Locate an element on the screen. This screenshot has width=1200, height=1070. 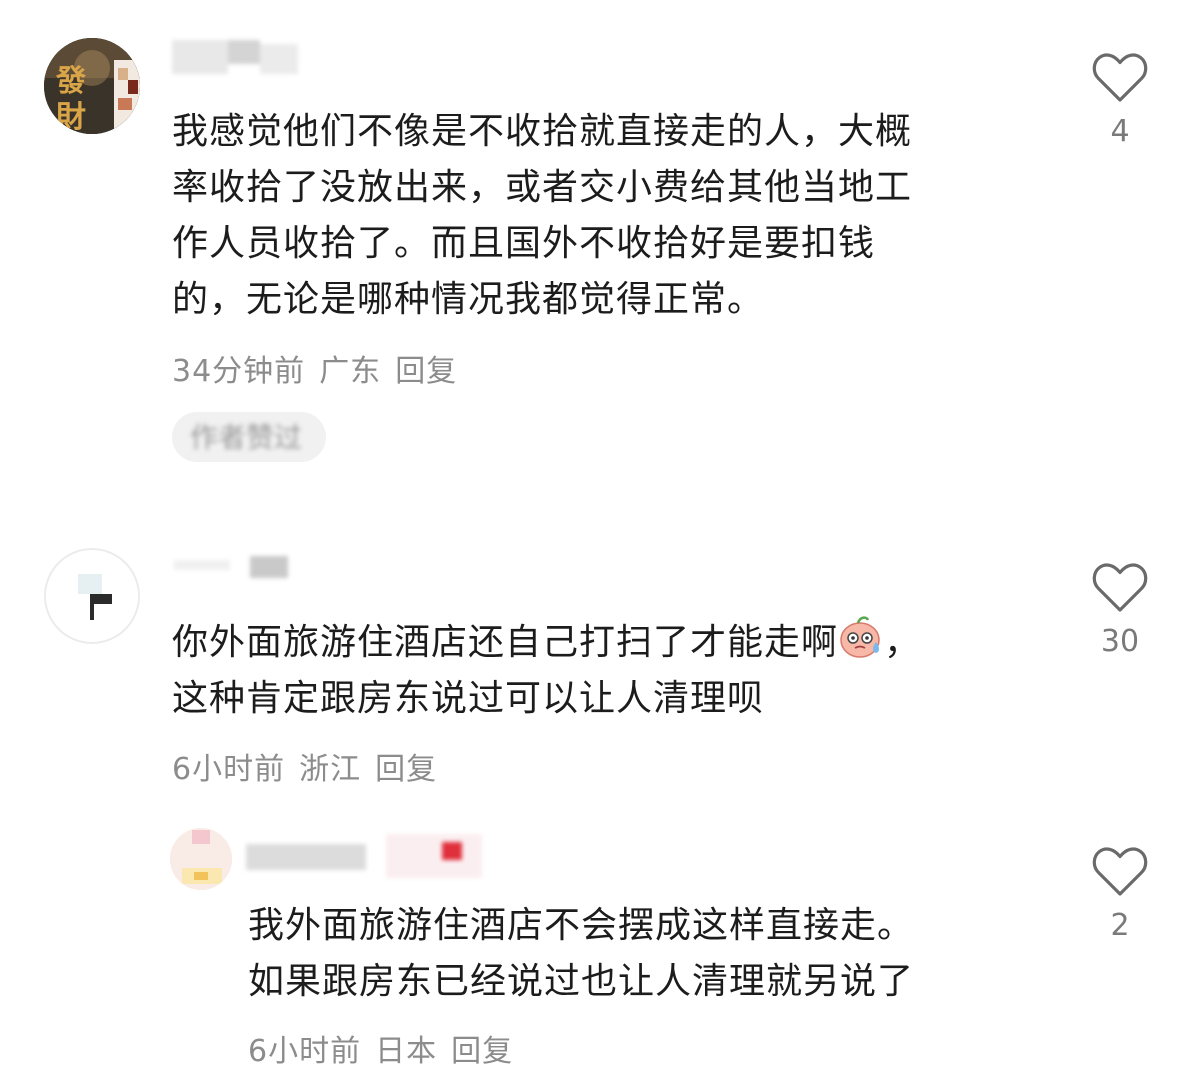
comment-meta: 34分钟前 广东 回复 is located at coordinates (321, 368).